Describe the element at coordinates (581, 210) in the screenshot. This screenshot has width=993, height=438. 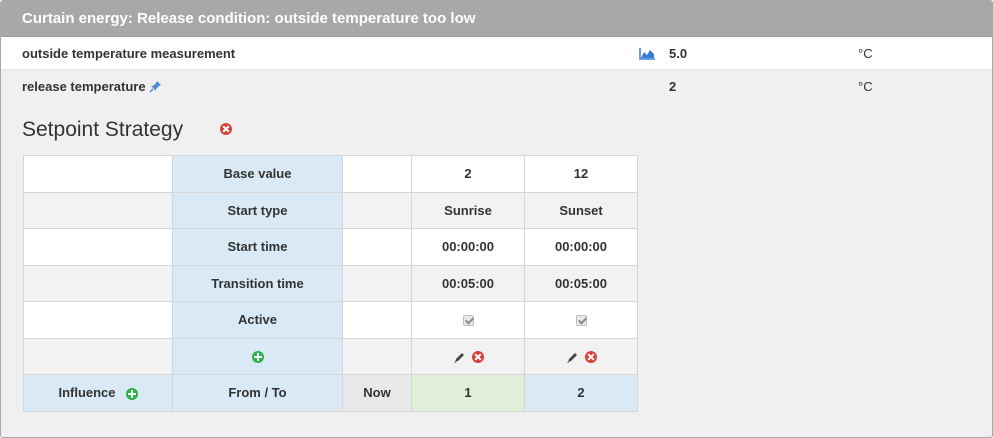
I see `cell-value: Sunset` at that location.